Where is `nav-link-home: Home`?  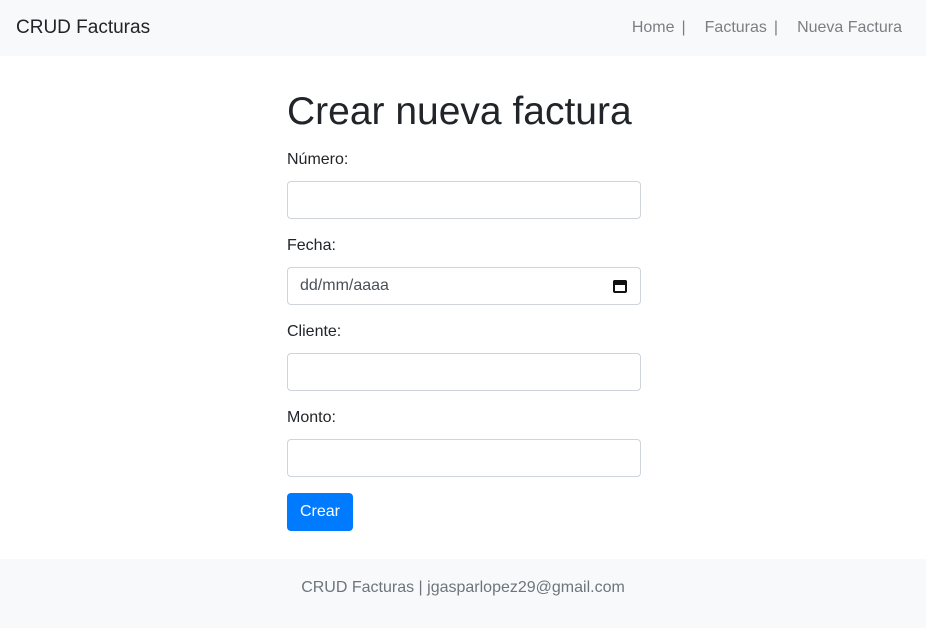 nav-link-home: Home is located at coordinates (653, 28).